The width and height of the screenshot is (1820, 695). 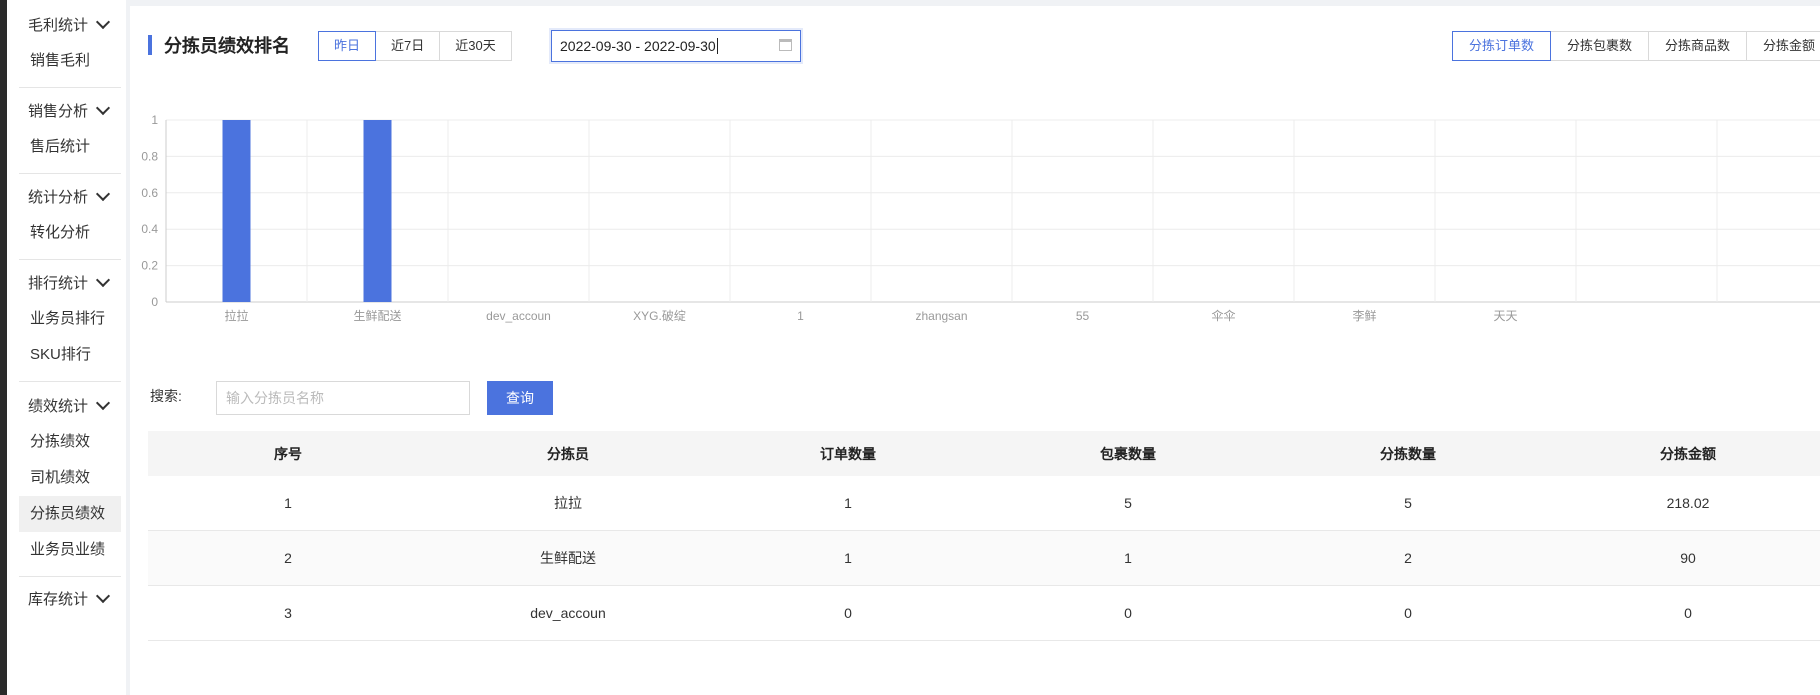 What do you see at coordinates (520, 398) in the screenshot?
I see `query-button: 查询` at bounding box center [520, 398].